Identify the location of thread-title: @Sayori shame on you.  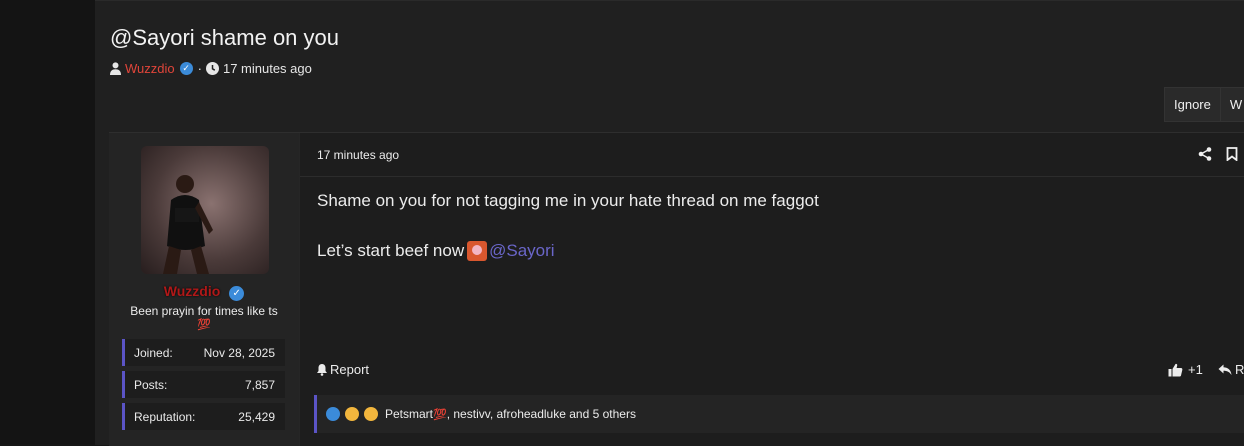
(225, 37).